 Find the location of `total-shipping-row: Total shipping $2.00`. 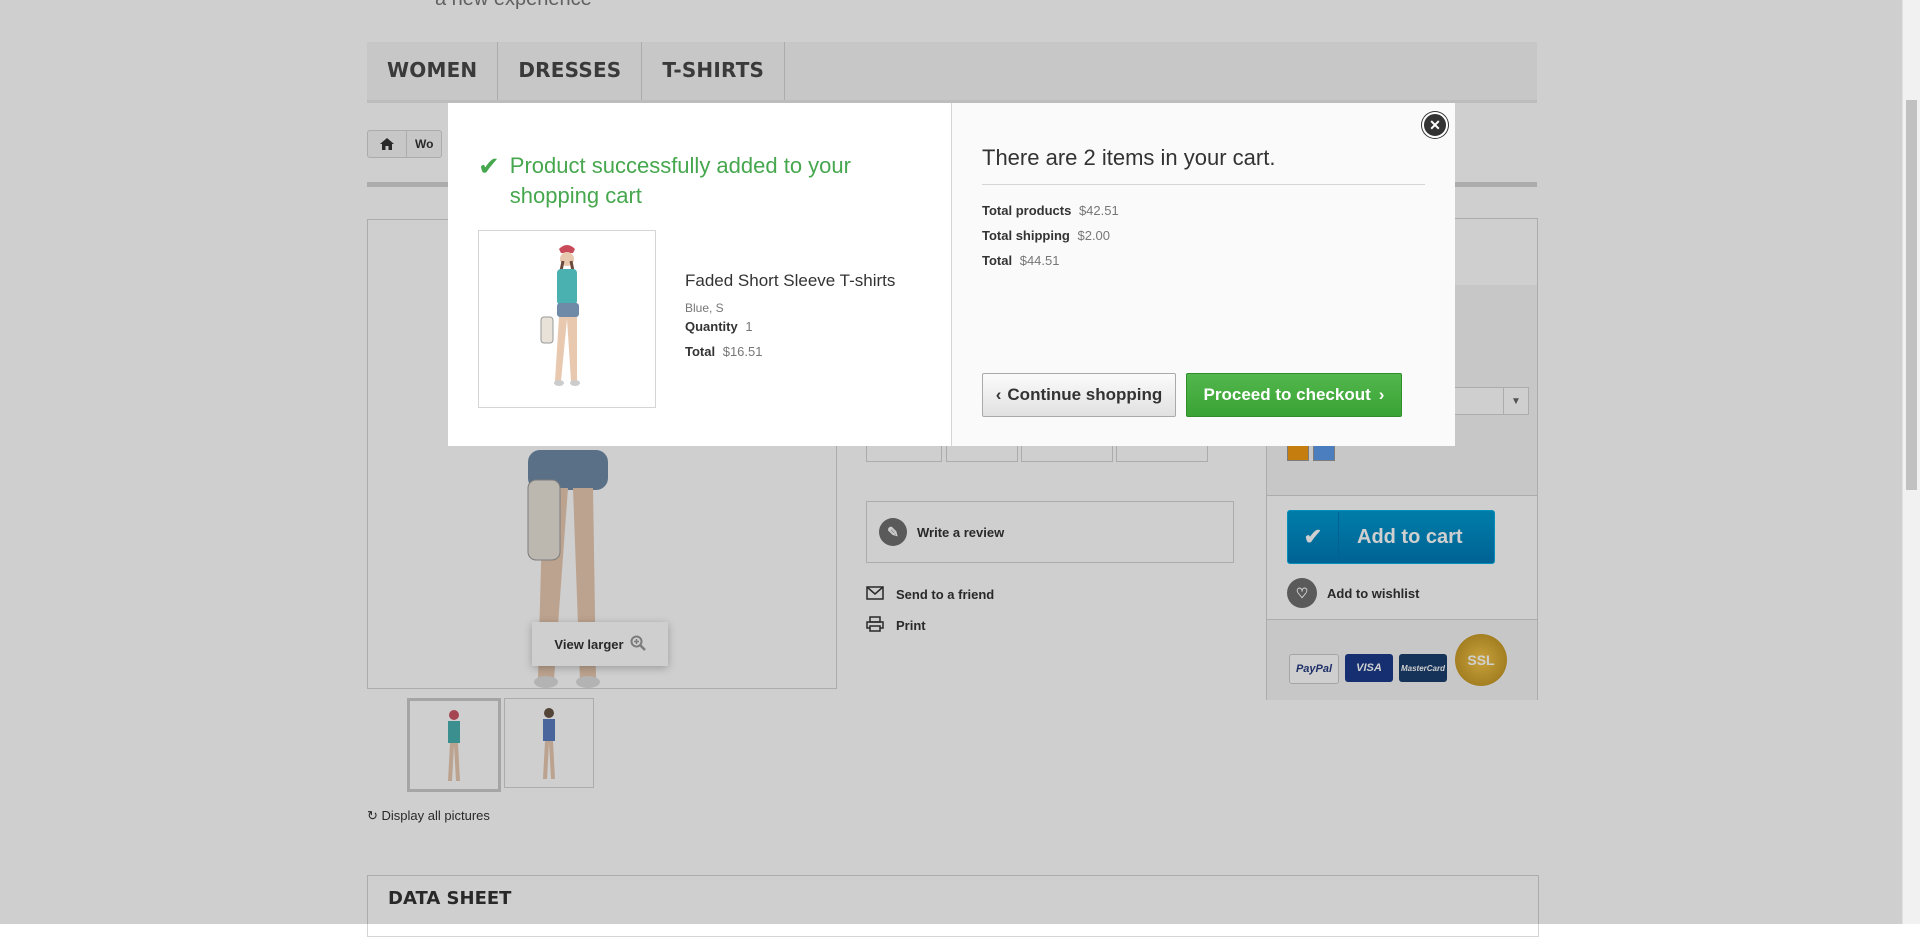

total-shipping-row: Total shipping $2.00 is located at coordinates (1046, 235).